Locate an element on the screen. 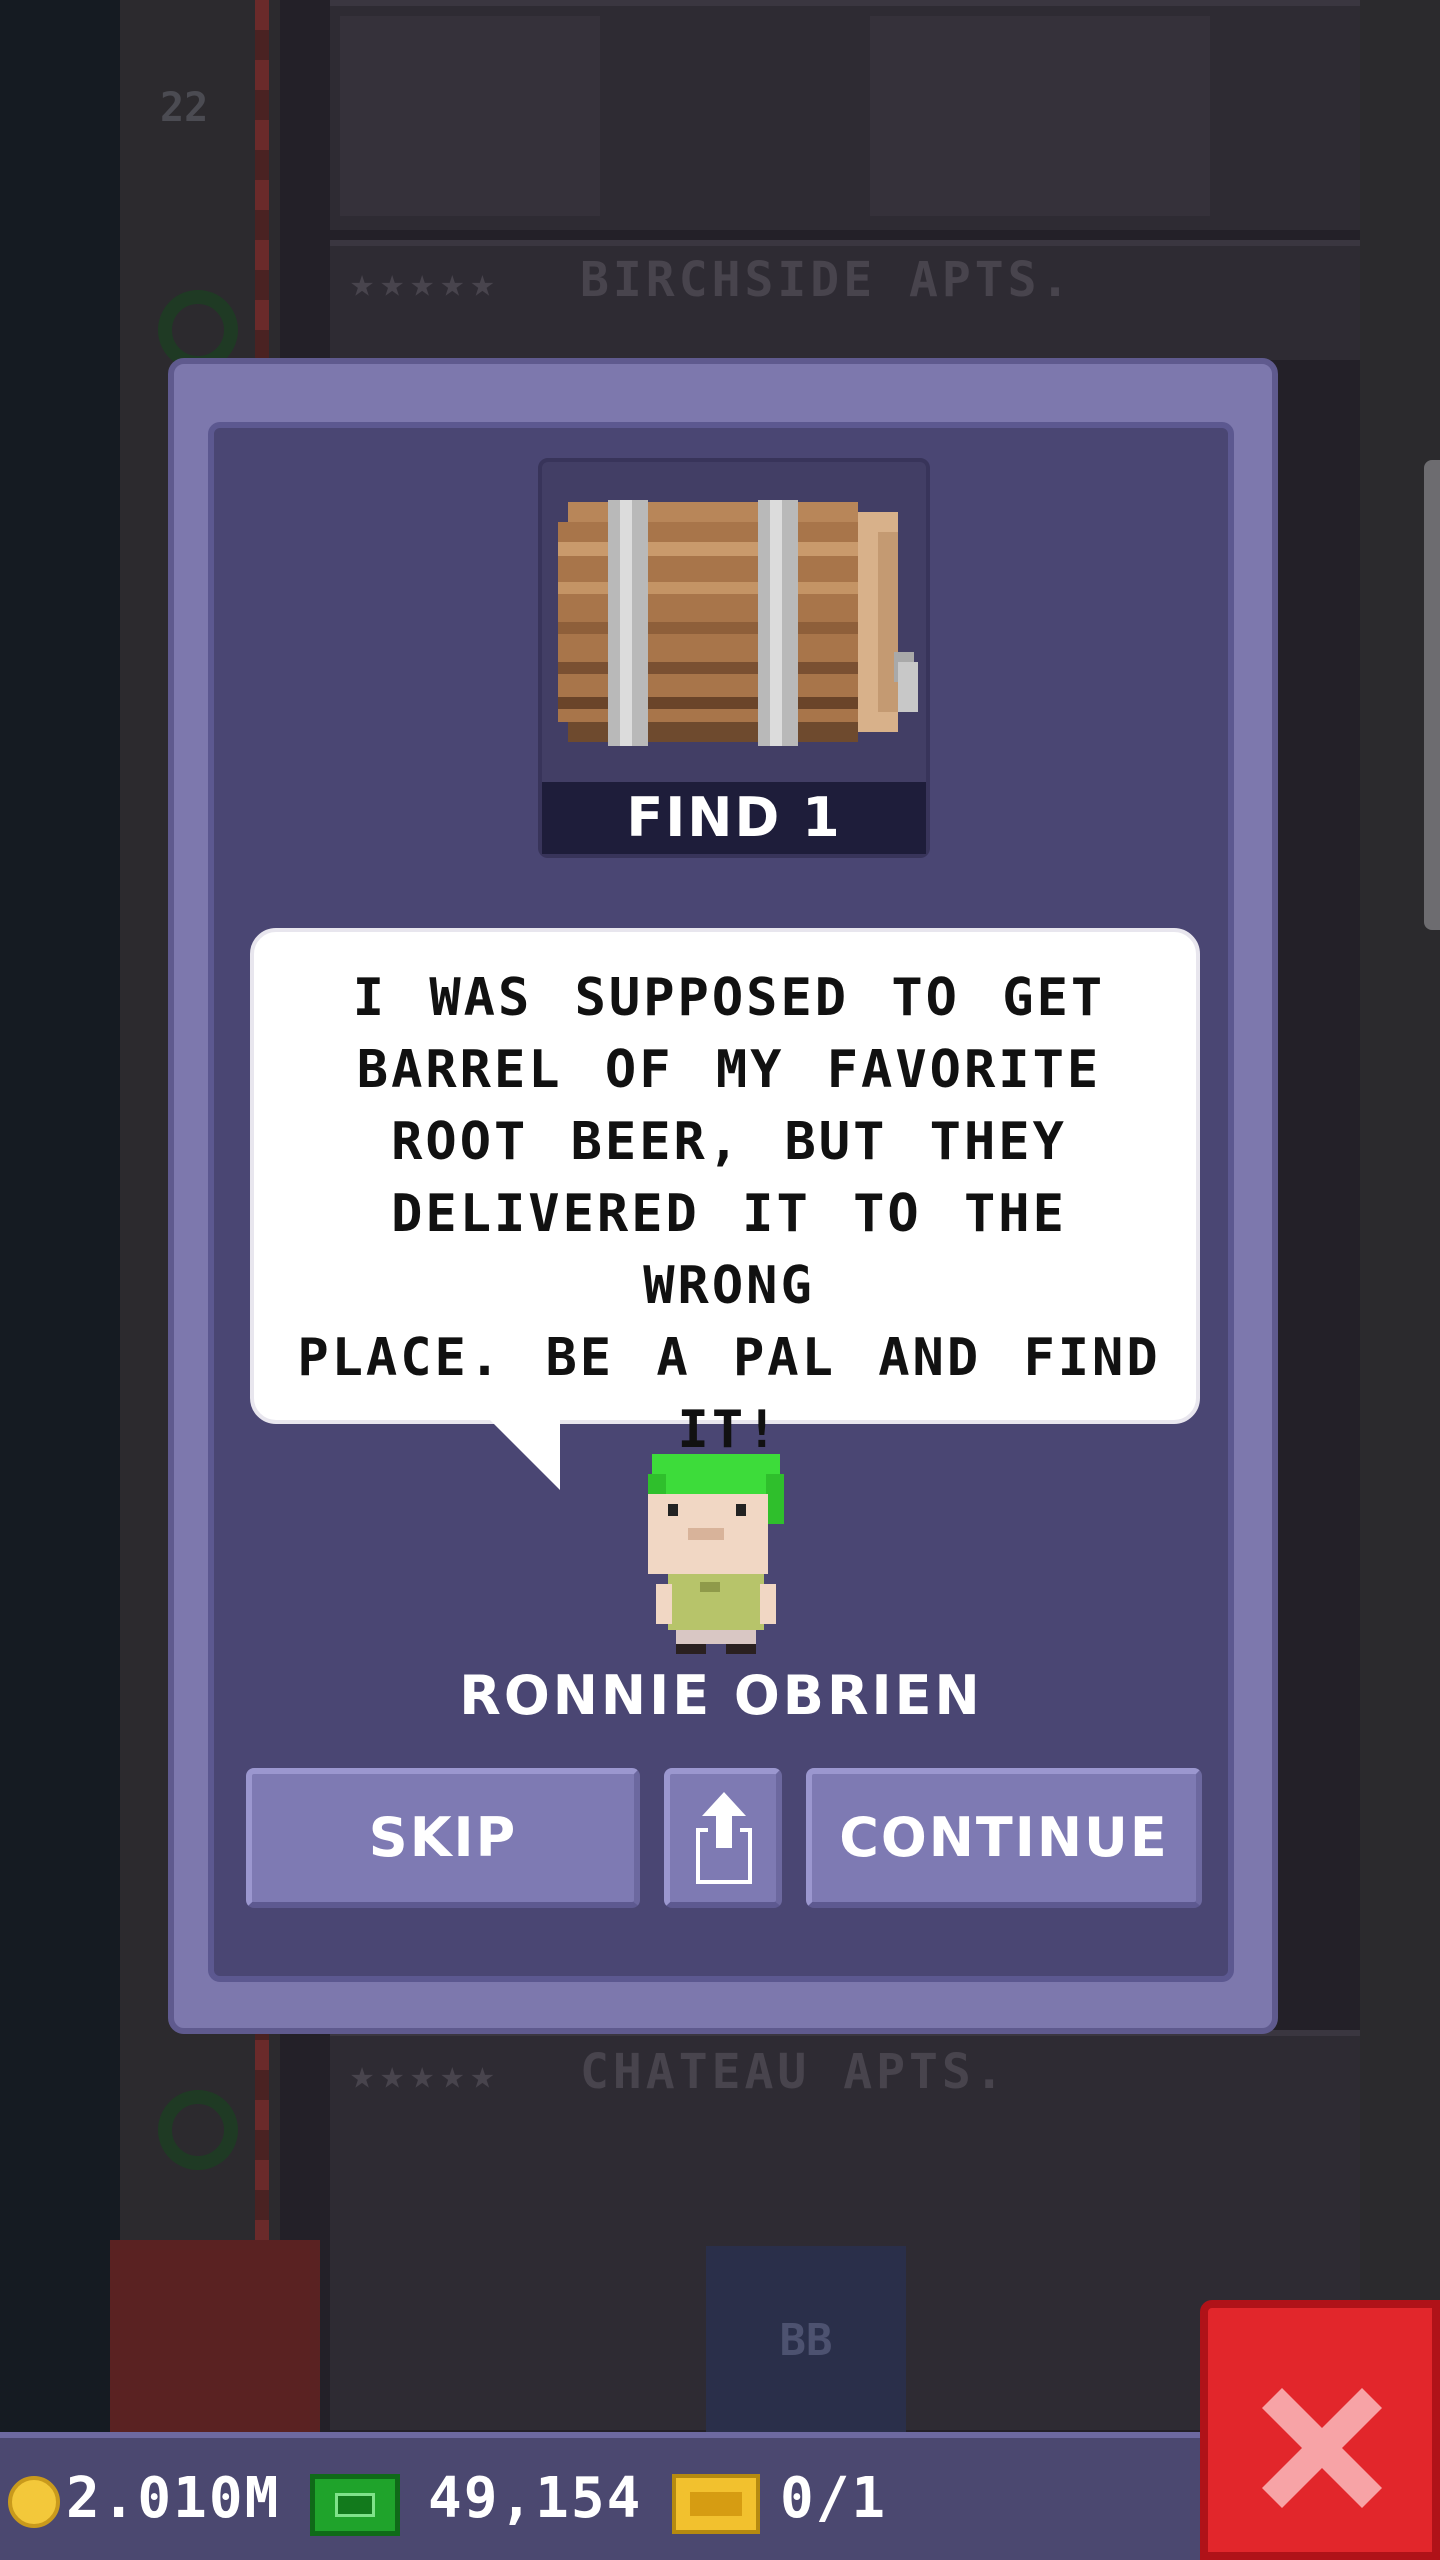  golden-ticket-icon is located at coordinates (716, 2504).